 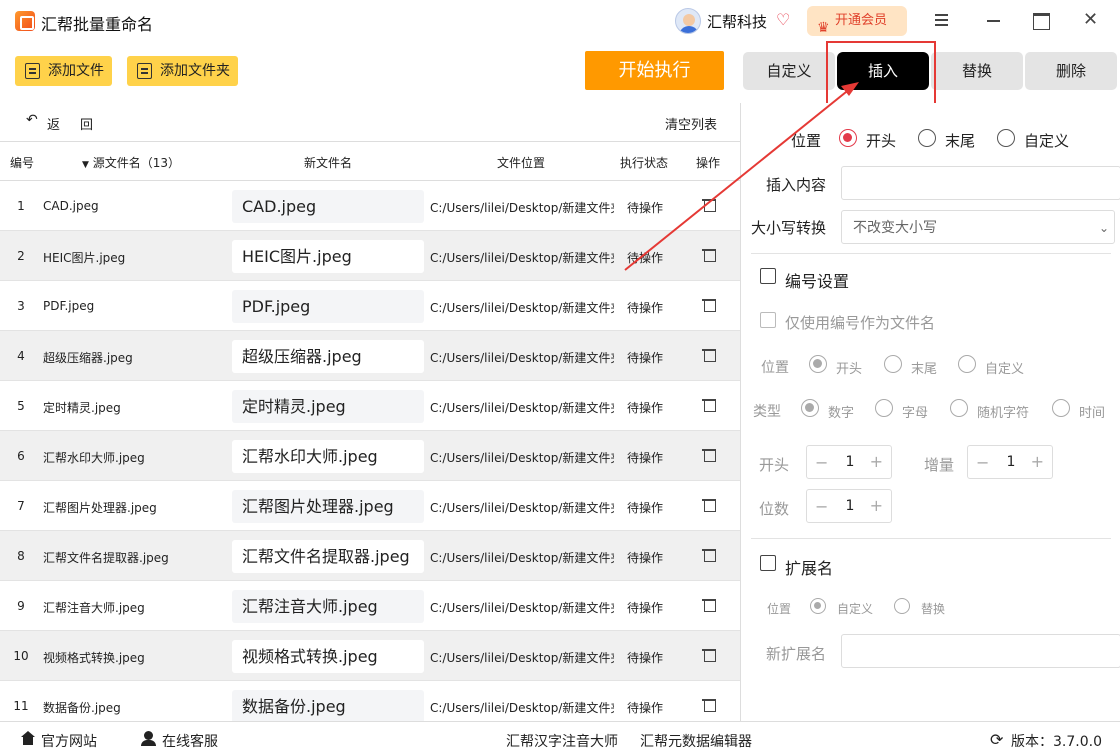 What do you see at coordinates (28, 738) in the screenshot?
I see `home-icon` at bounding box center [28, 738].